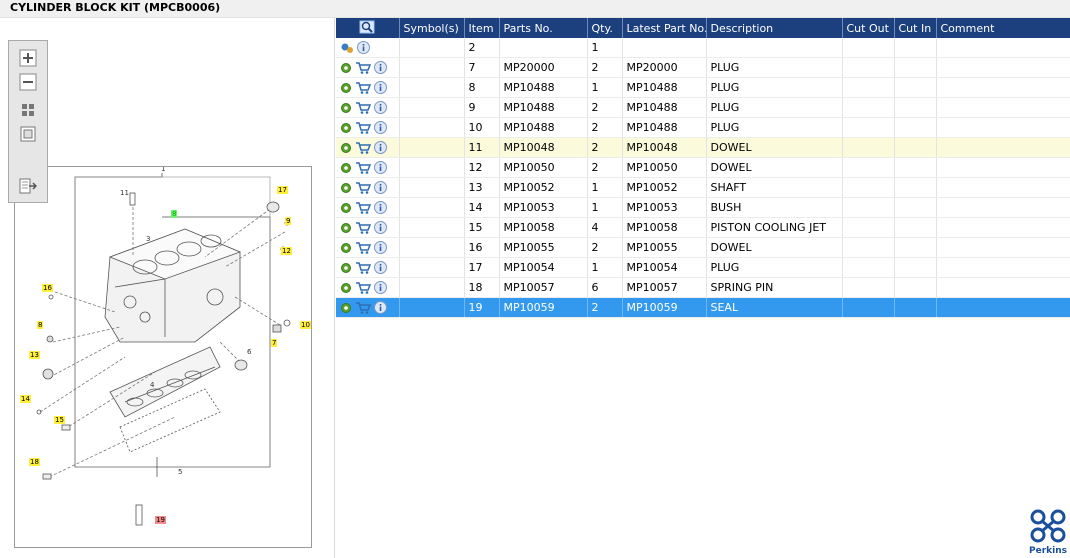 Image resolution: width=1070 pixels, height=558 pixels. I want to click on callout-8: 8, so click(40, 325).